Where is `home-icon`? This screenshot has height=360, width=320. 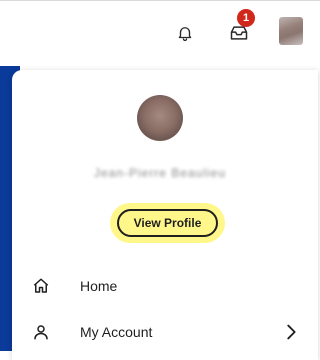
home-icon is located at coordinates (41, 285).